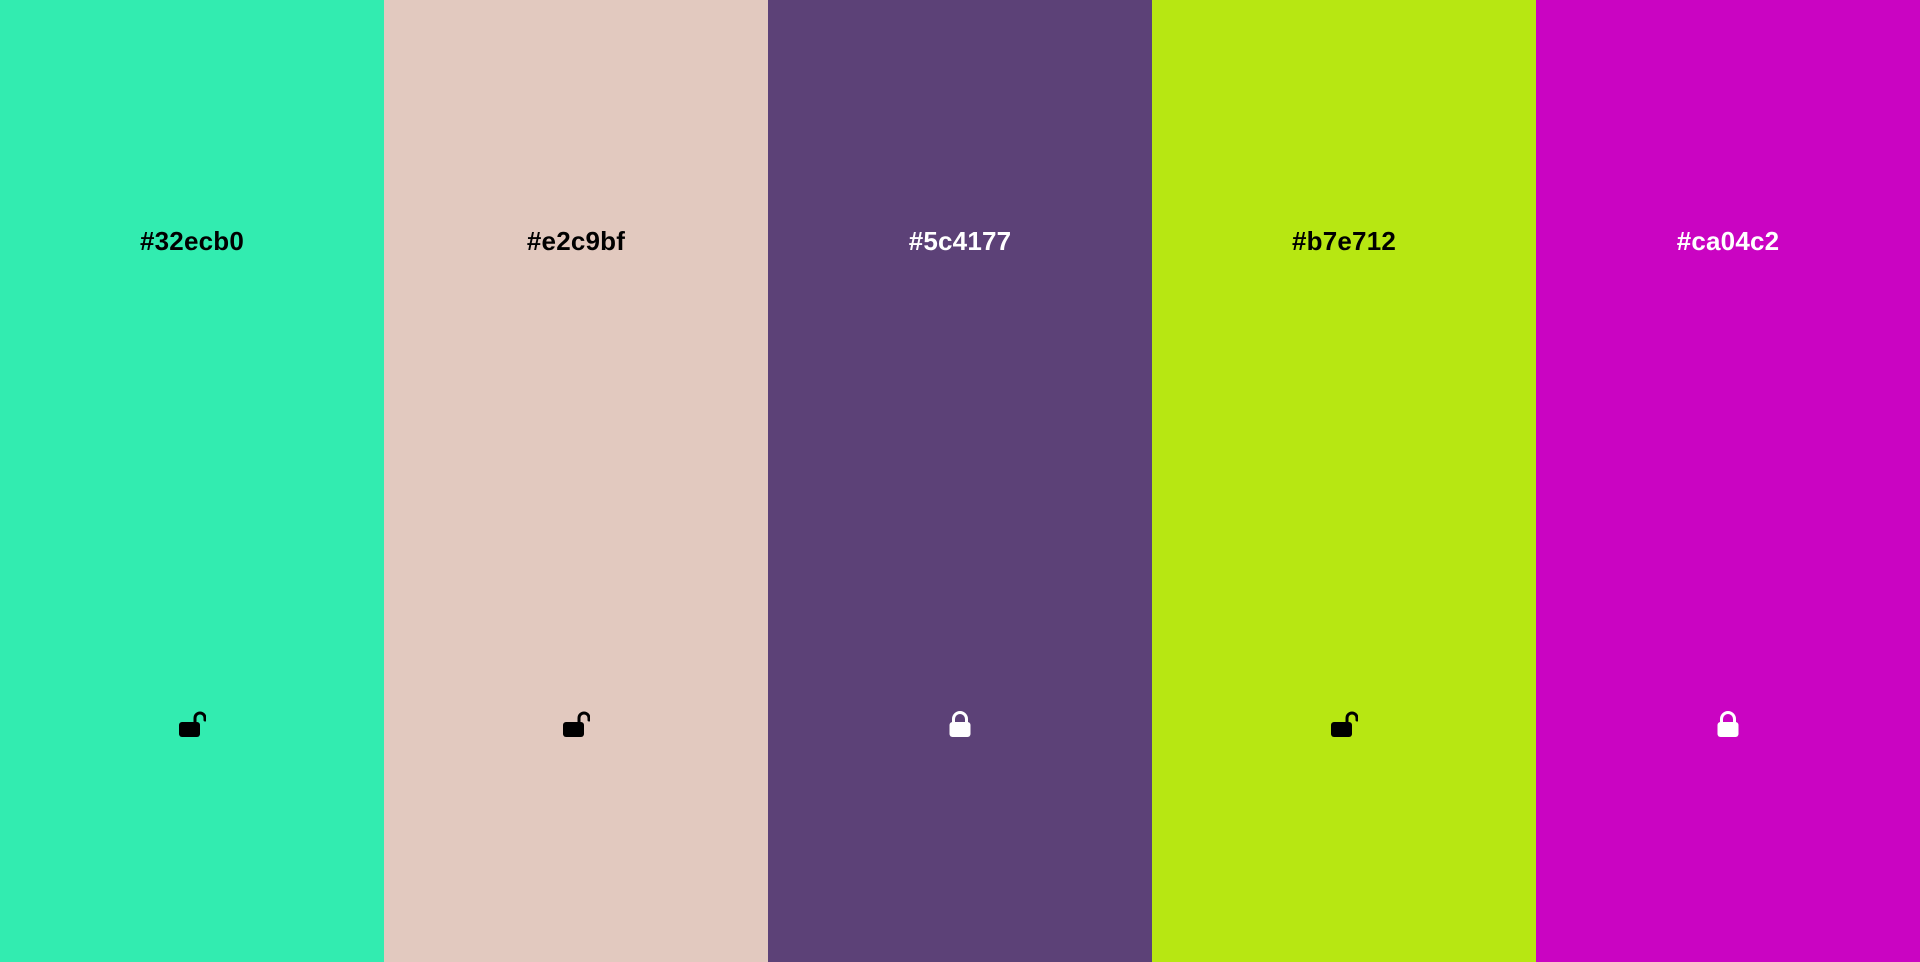  Describe the element at coordinates (1728, 241) in the screenshot. I see `hex-code-label: #ca04c2` at that location.